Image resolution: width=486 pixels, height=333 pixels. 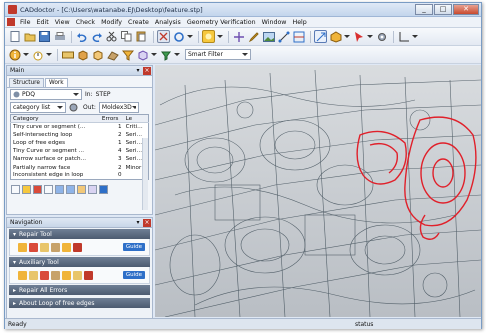 I want to click on menu-analysis: Analysis, so click(x=168, y=22).